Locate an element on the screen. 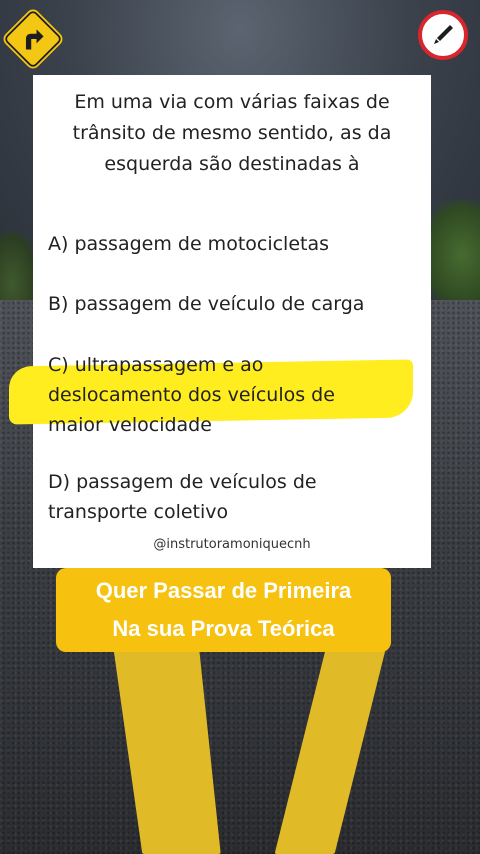 This screenshot has height=854, width=480. option-b: B) passagem de veículo de carga is located at coordinates (233, 304).